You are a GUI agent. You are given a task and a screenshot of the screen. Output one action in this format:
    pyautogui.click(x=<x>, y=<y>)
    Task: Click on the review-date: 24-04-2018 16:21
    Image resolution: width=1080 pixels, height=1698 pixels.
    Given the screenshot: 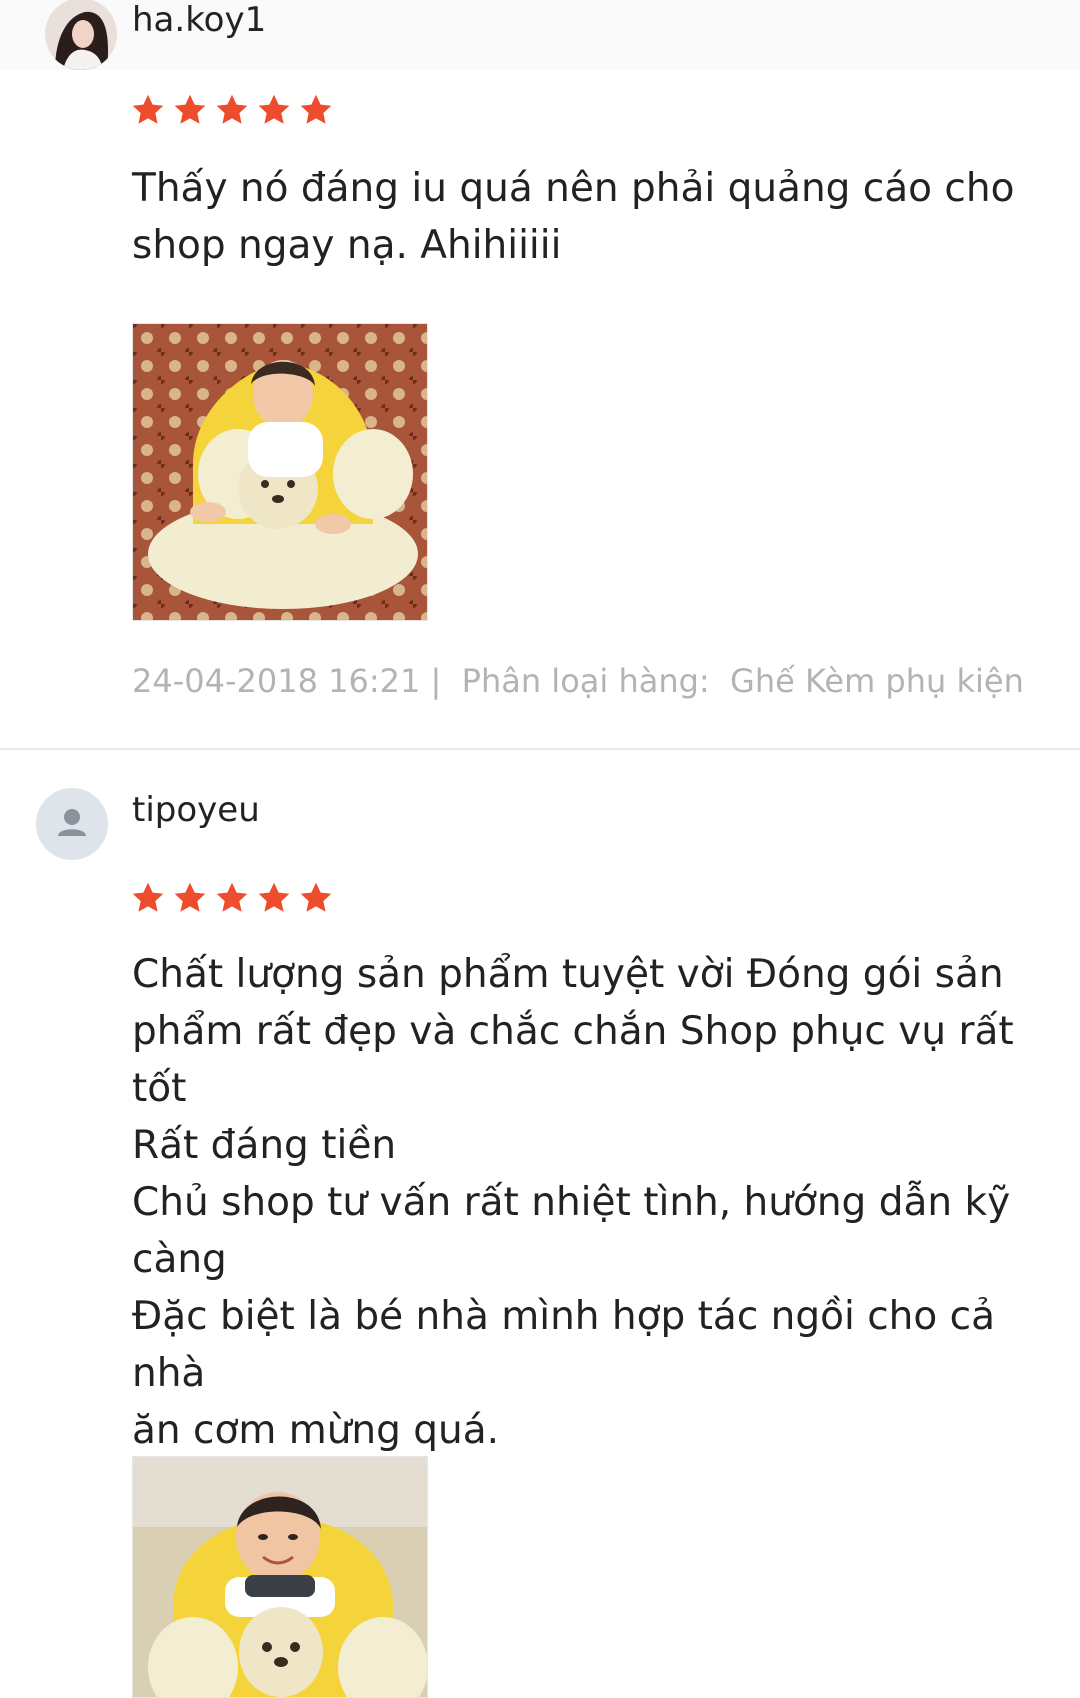 What is the action you would take?
    pyautogui.click(x=276, y=681)
    